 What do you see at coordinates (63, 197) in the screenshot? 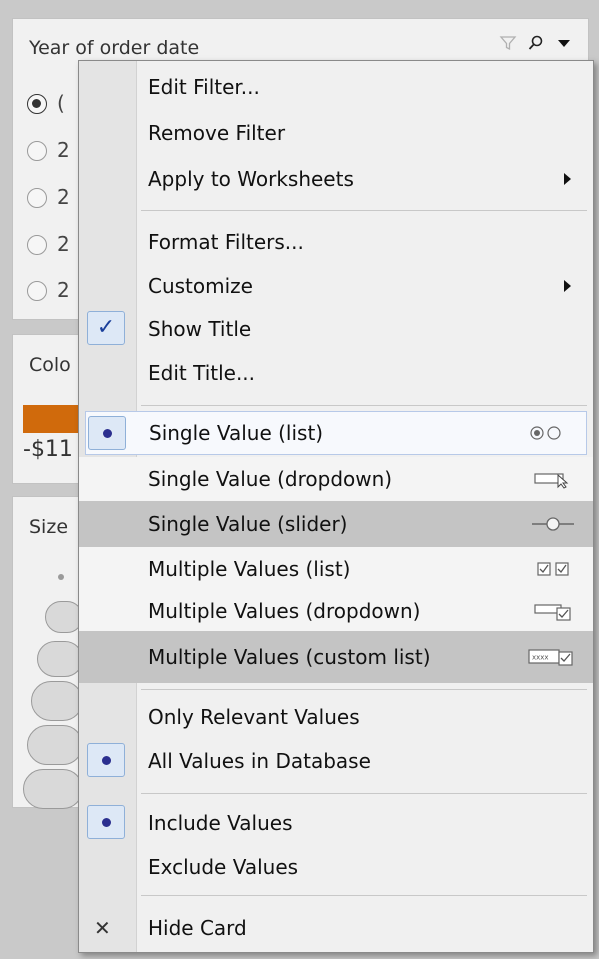
I see `radio-label-3: 2` at bounding box center [63, 197].